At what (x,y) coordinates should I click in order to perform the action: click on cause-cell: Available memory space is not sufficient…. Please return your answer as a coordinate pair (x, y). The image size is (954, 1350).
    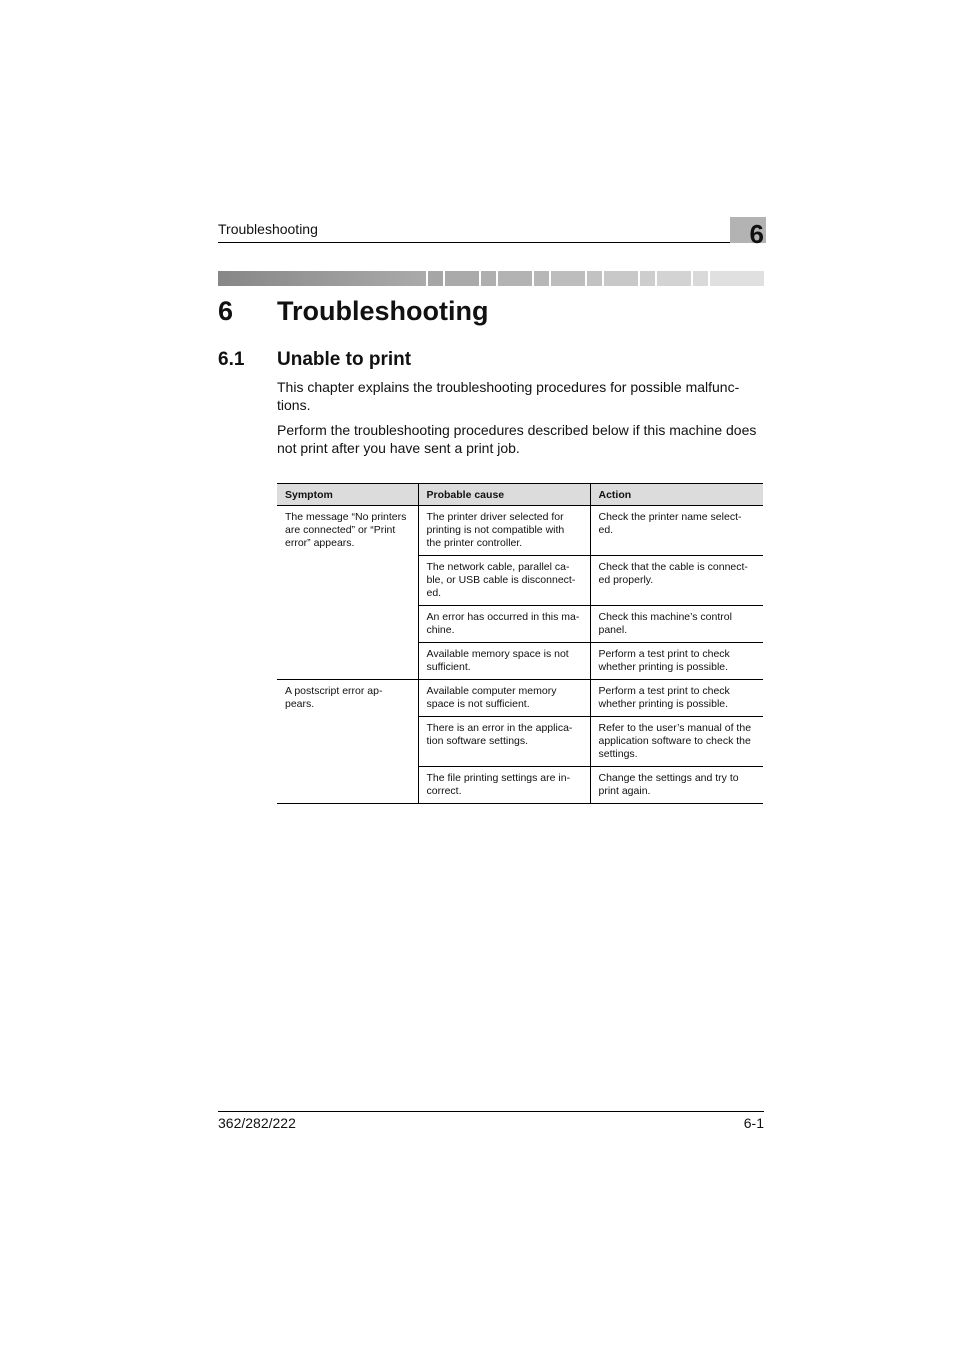
    Looking at the image, I should click on (503, 661).